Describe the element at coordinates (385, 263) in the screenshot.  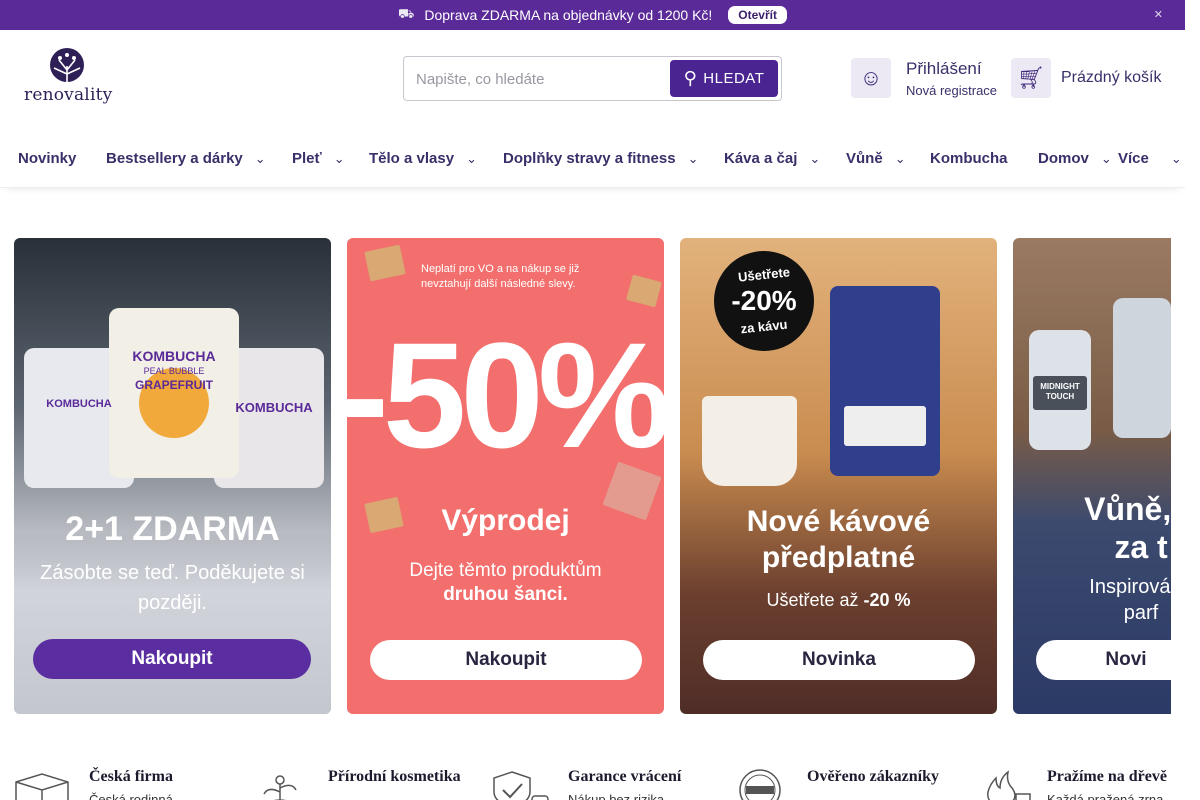
I see `parcel-box` at that location.